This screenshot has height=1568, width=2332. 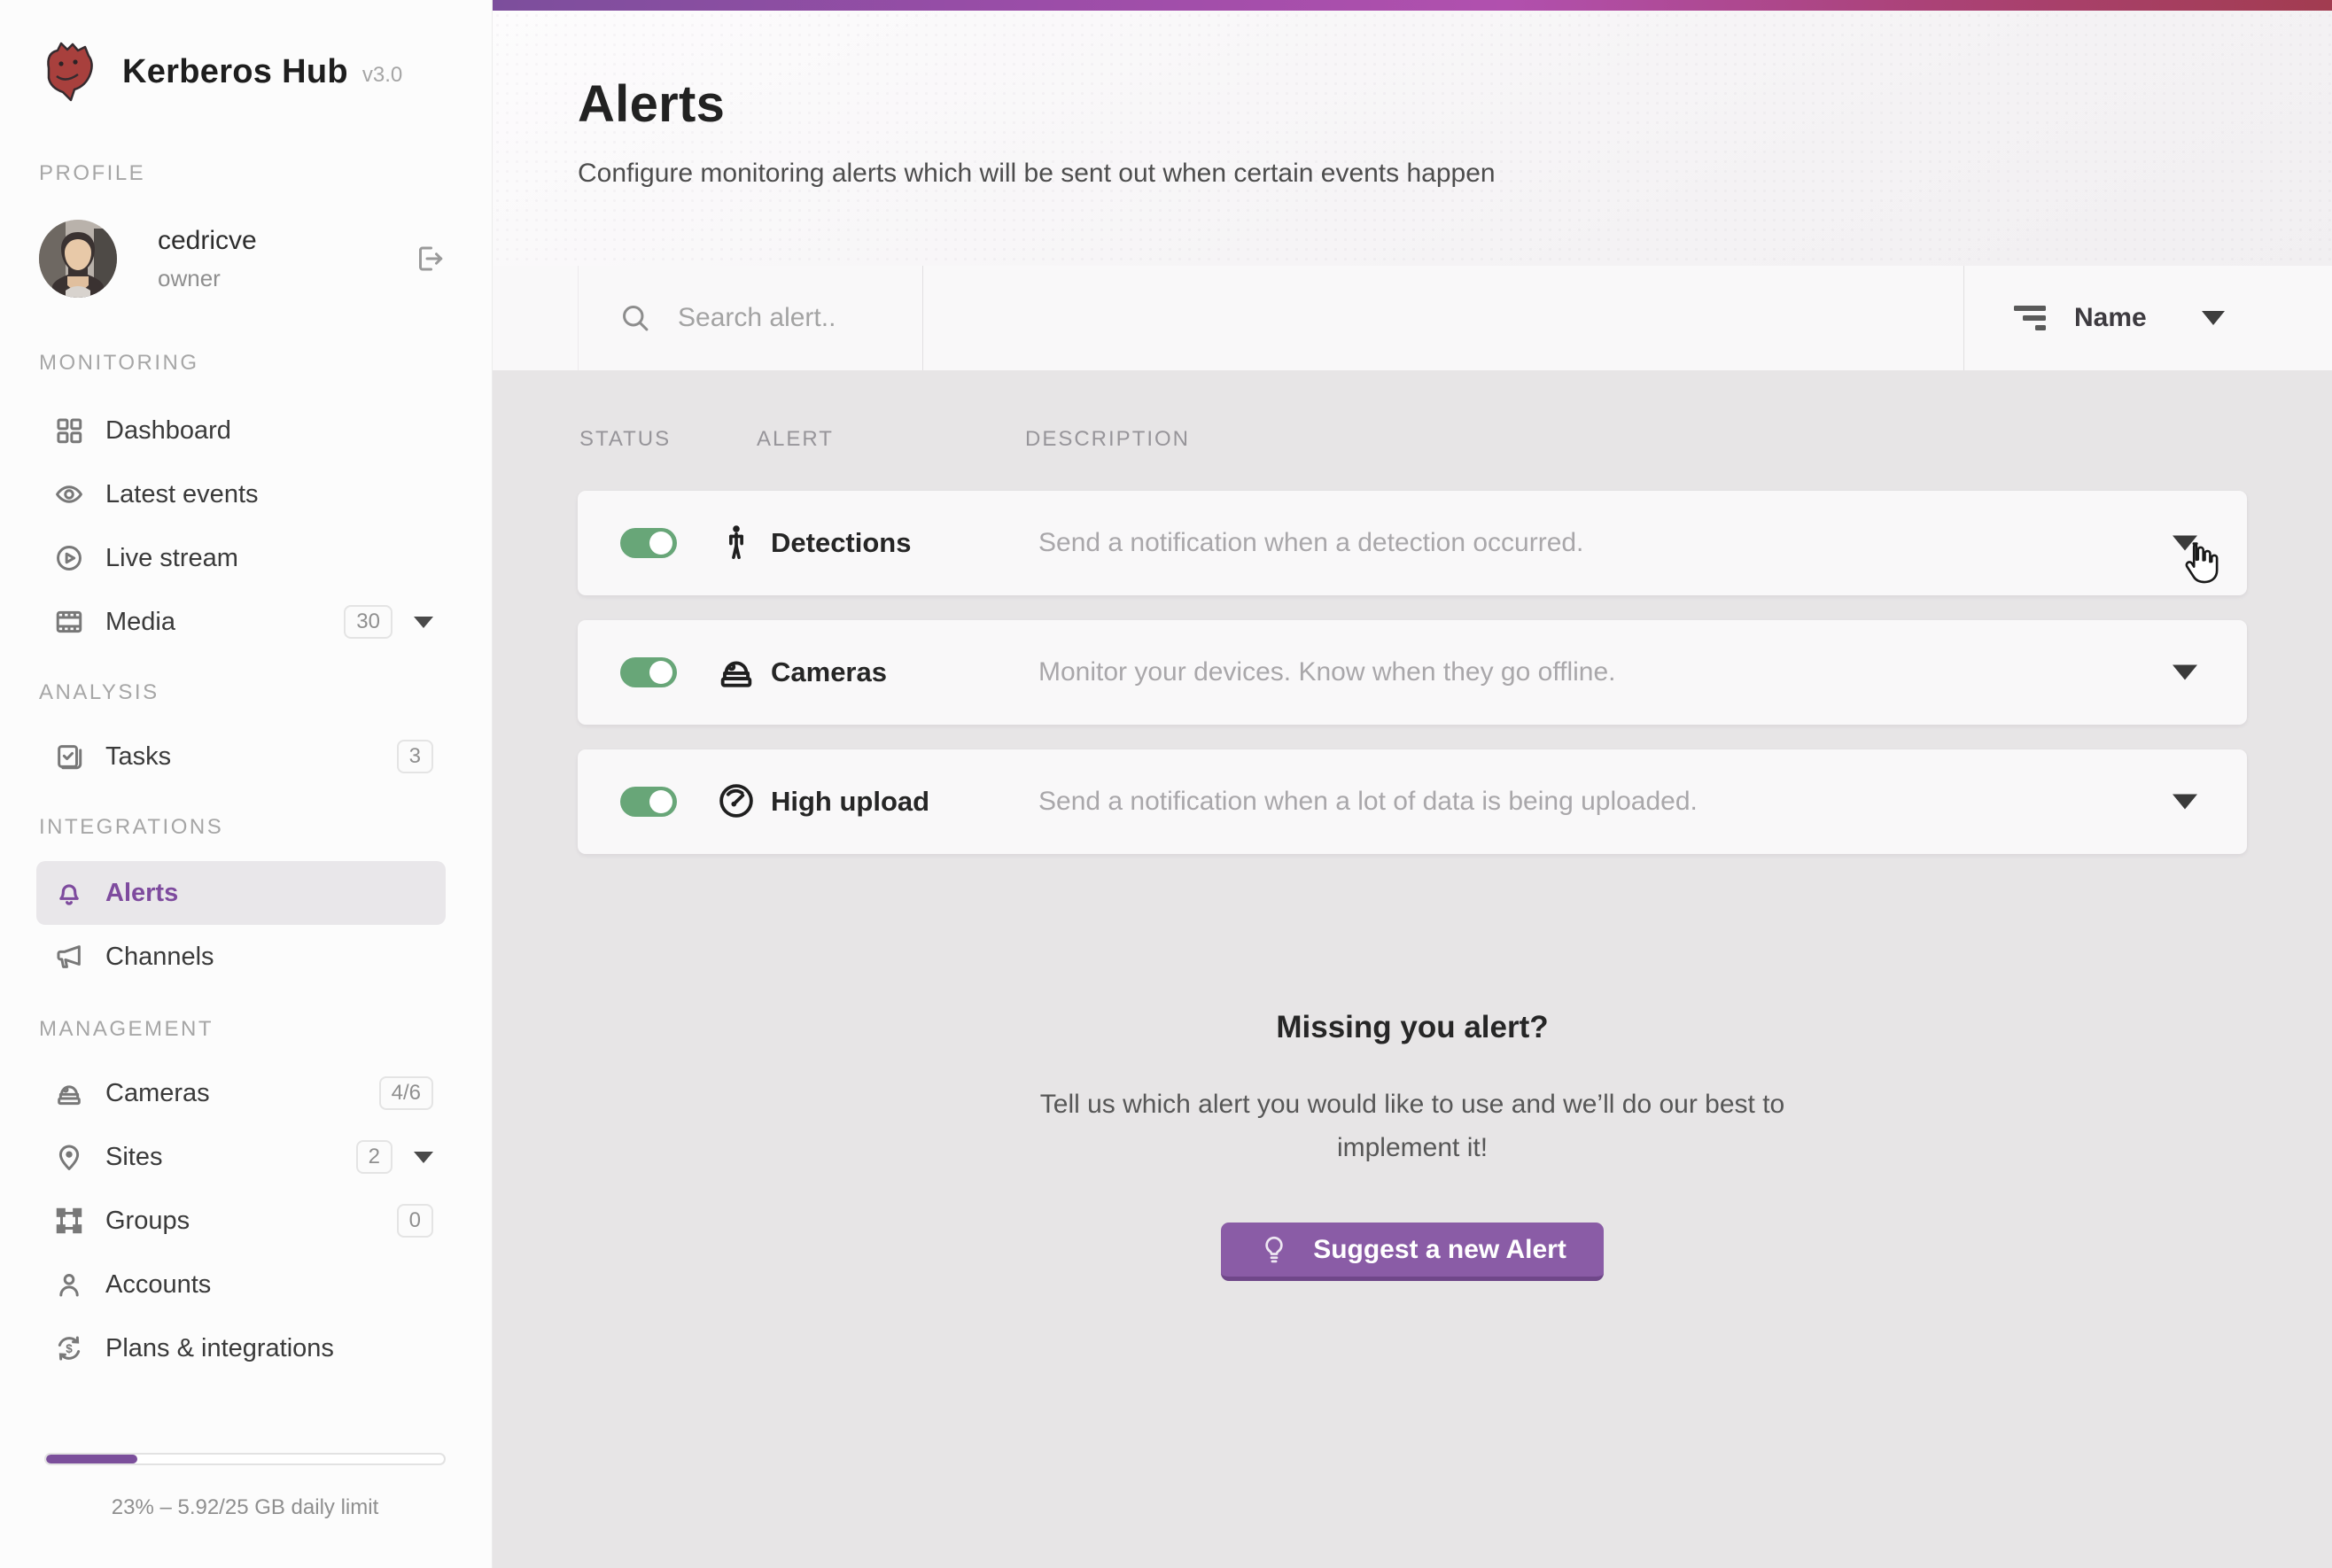 What do you see at coordinates (182, 493) in the screenshot?
I see `sidebar-item-label: Latest events` at bounding box center [182, 493].